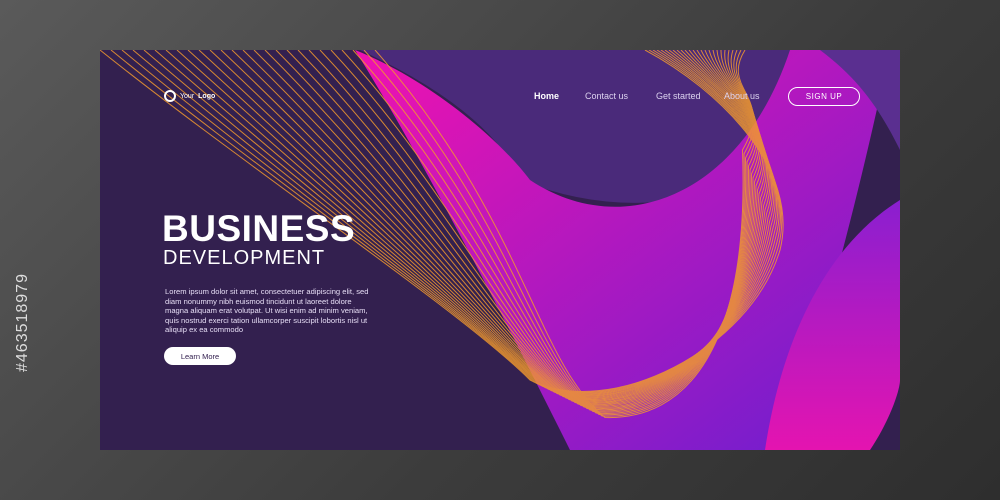 This screenshot has height=500, width=1000. What do you see at coordinates (824, 96) in the screenshot?
I see `sign-up-button: SIGN UP` at bounding box center [824, 96].